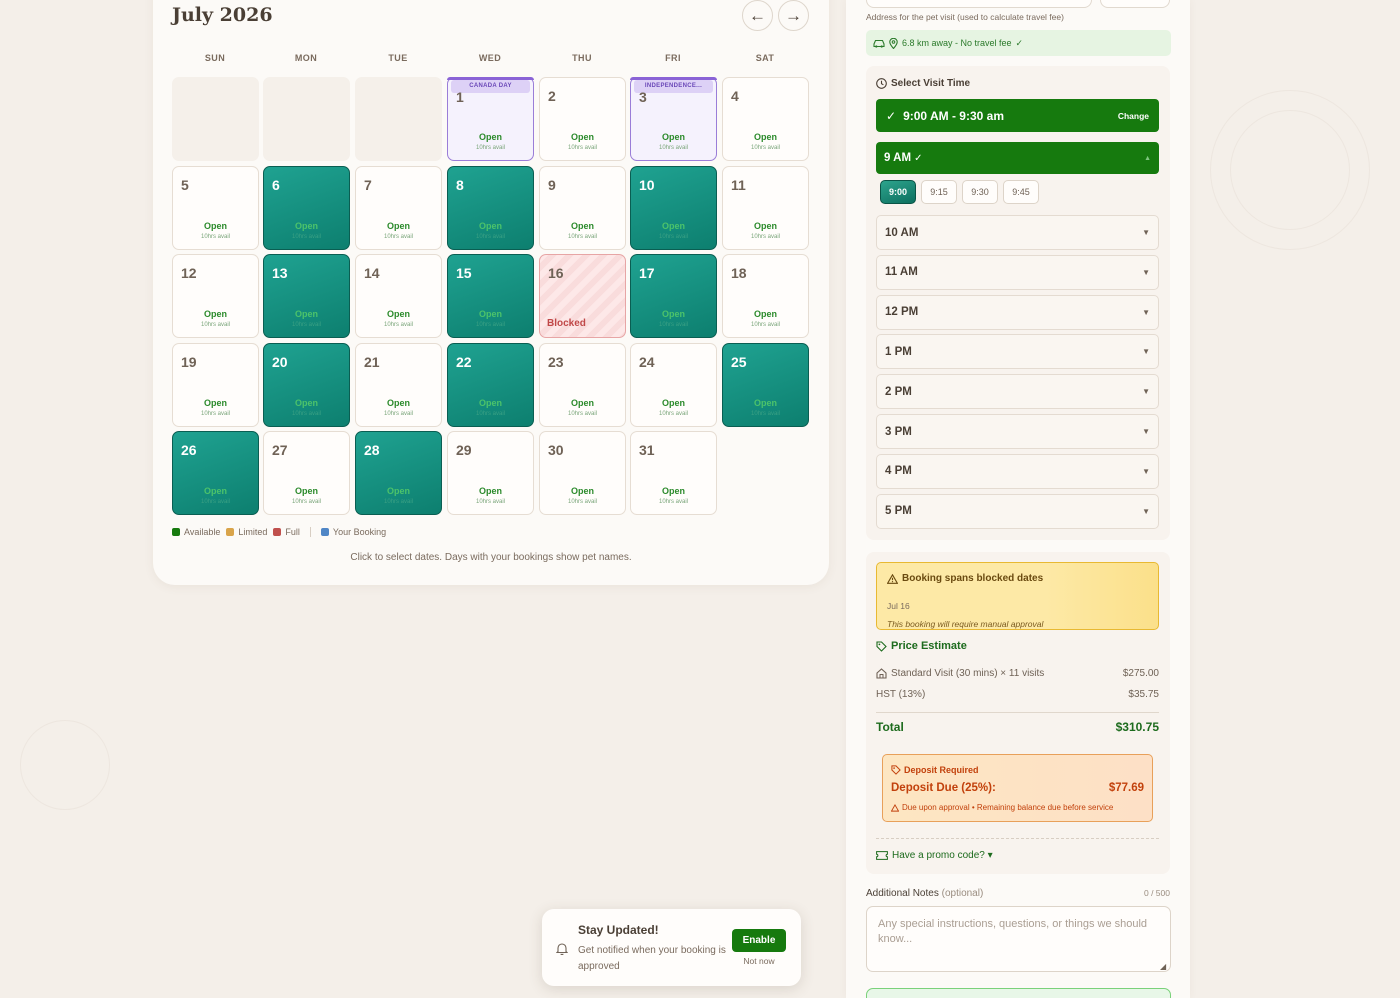  What do you see at coordinates (739, 362) in the screenshot?
I see `day-number: 25` at bounding box center [739, 362].